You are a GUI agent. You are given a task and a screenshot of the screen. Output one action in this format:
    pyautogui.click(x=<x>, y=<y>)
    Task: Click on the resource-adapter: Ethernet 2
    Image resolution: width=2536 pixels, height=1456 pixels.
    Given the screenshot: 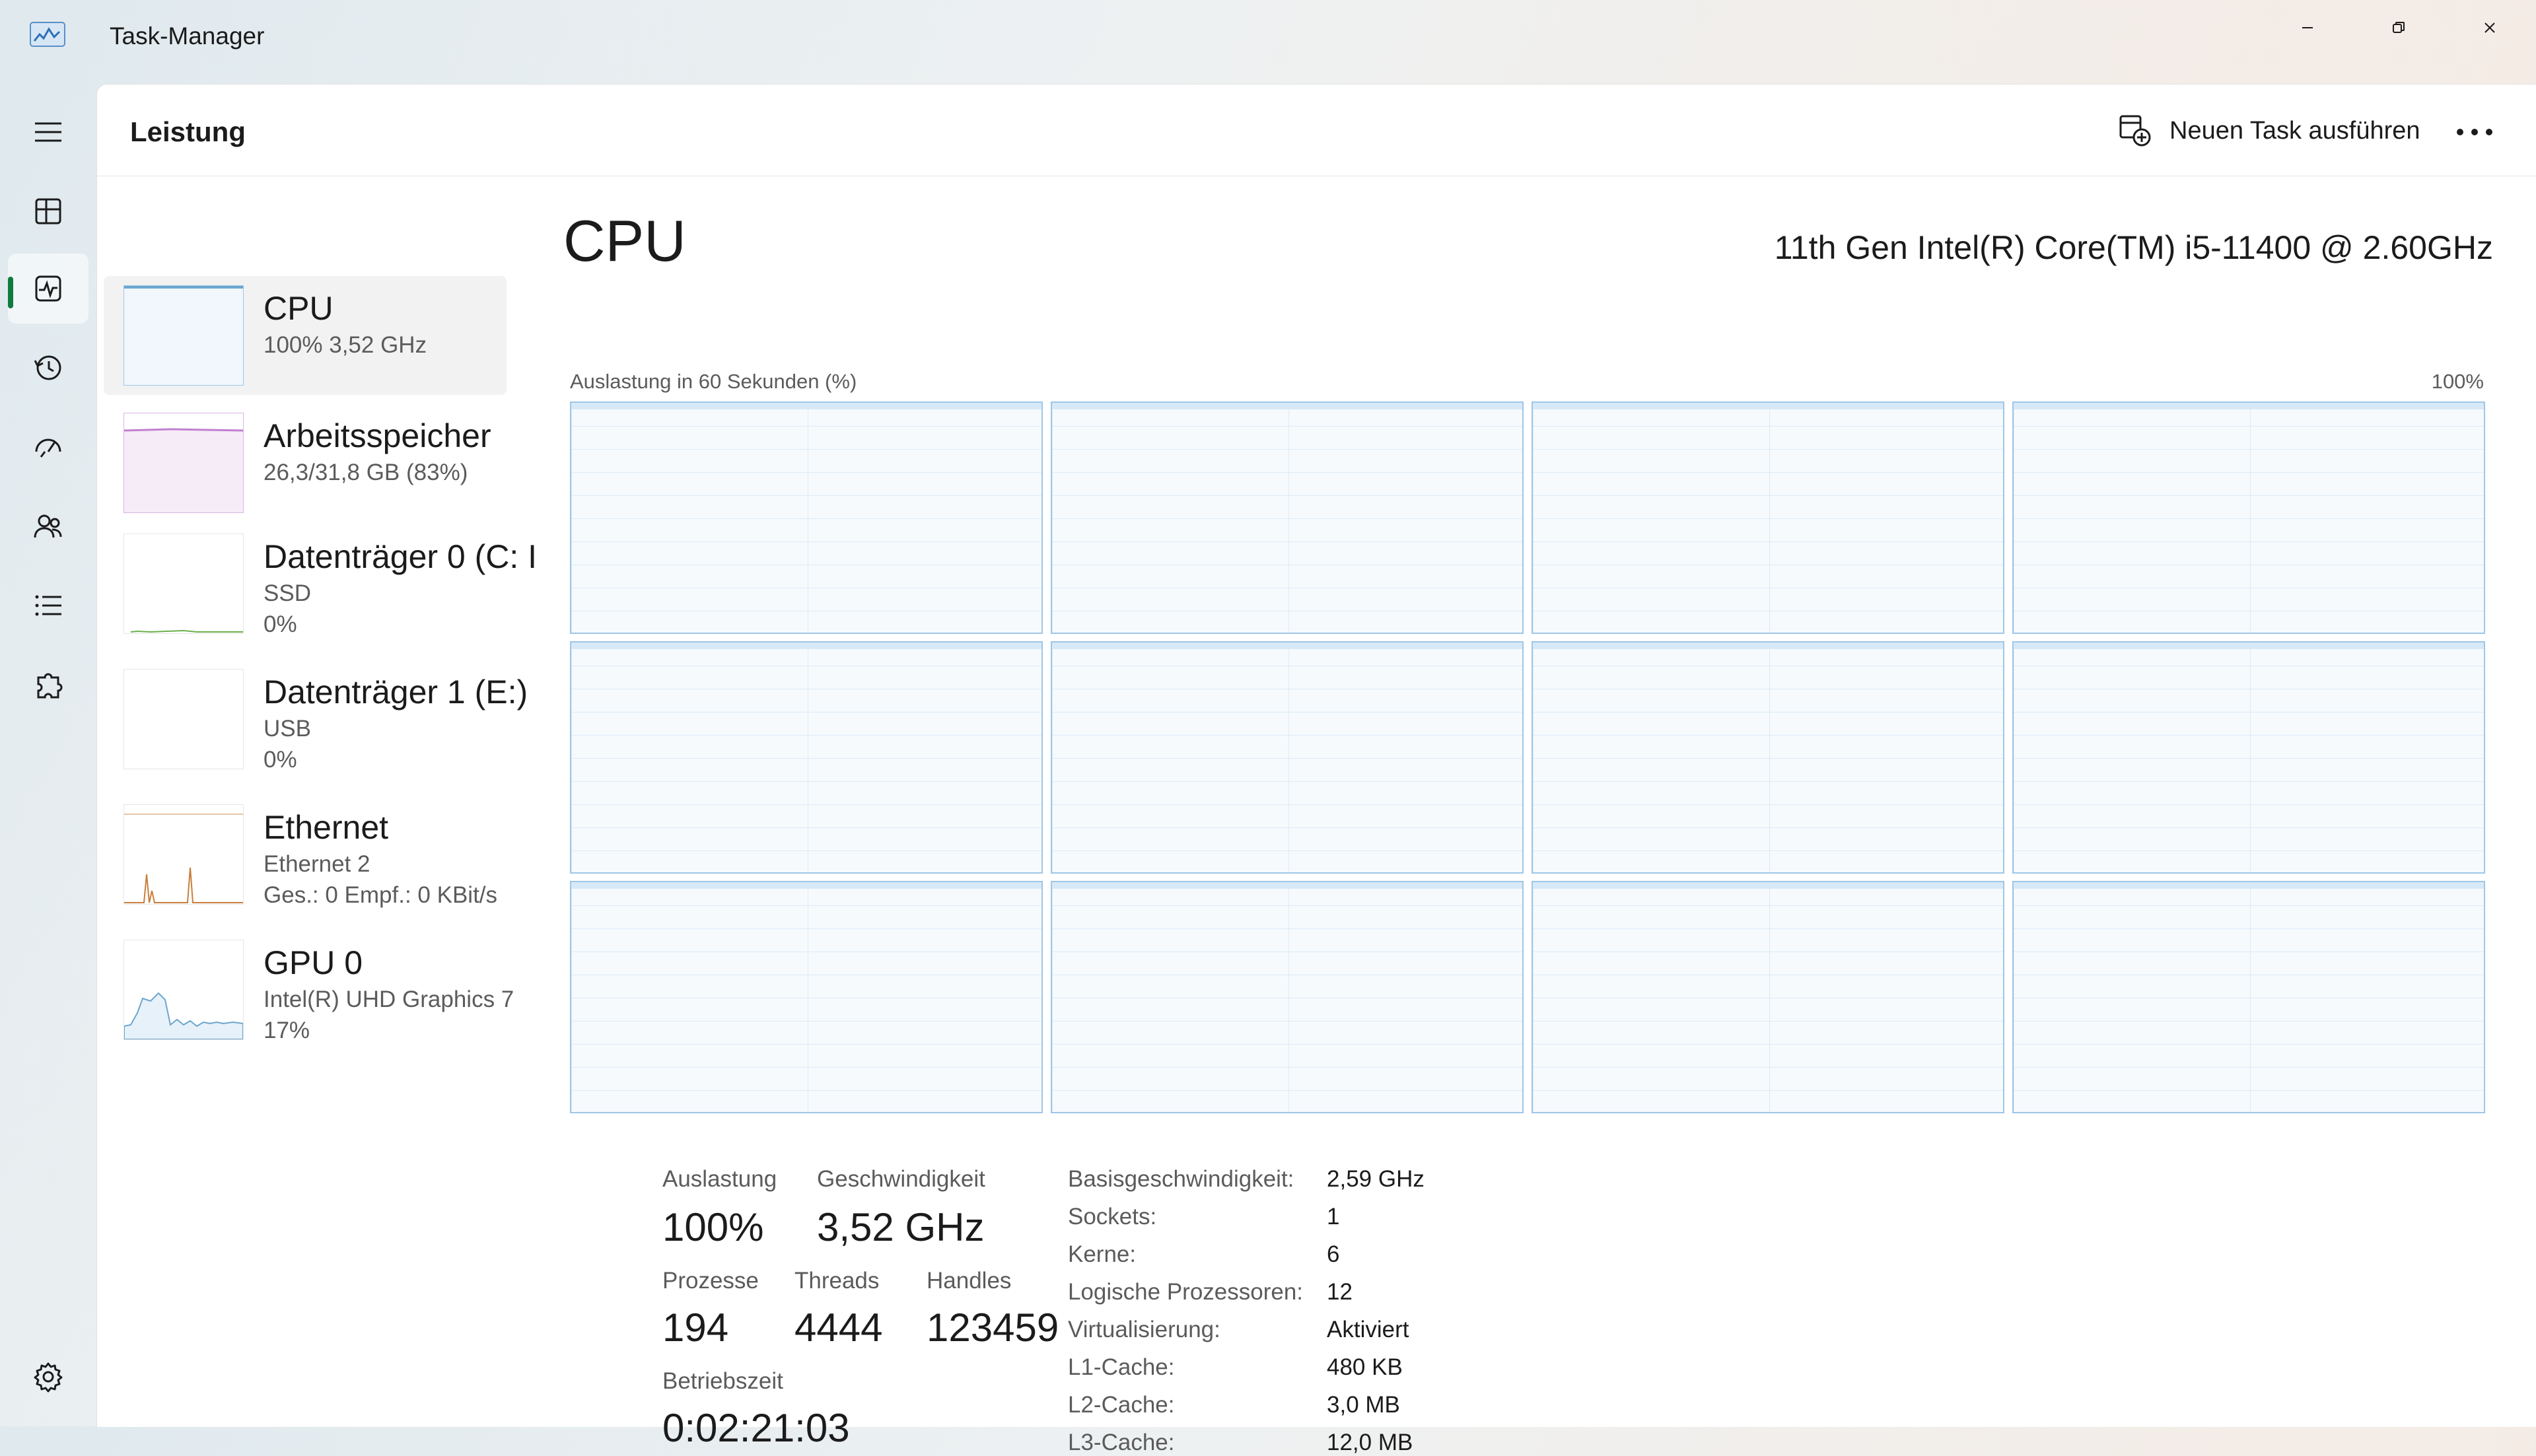 What is the action you would take?
    pyautogui.click(x=317, y=864)
    